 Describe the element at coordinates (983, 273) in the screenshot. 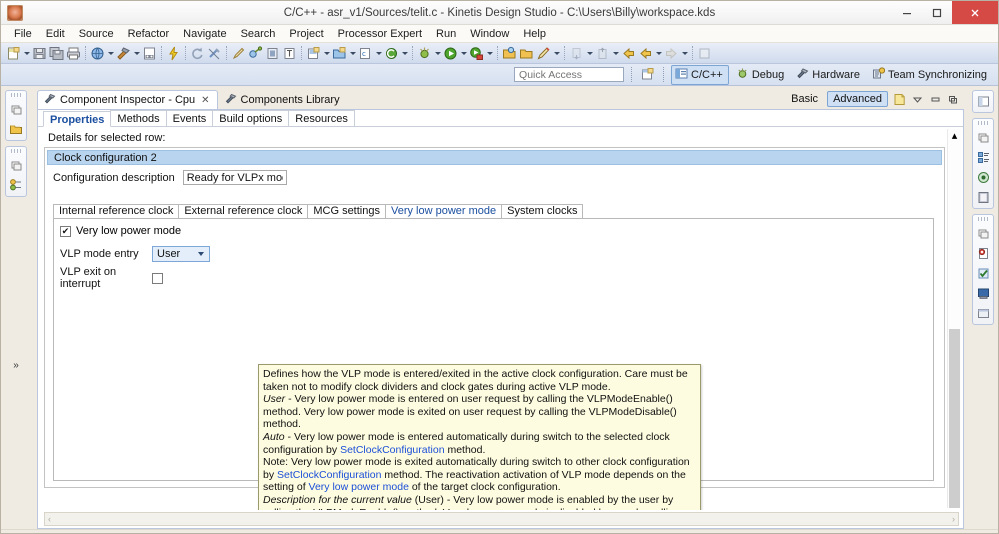

I see `tasks-check-icon` at that location.